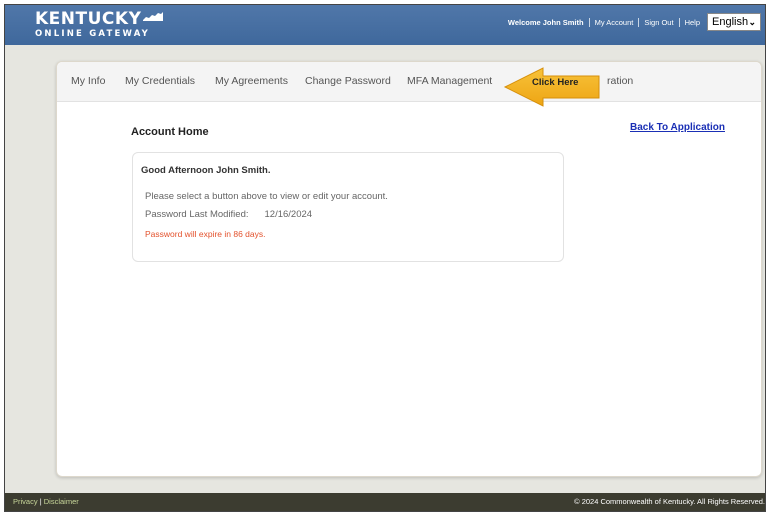 The width and height of the screenshot is (766, 516). What do you see at coordinates (658, 22) in the screenshot?
I see `sign-out-link: Sign Out` at bounding box center [658, 22].